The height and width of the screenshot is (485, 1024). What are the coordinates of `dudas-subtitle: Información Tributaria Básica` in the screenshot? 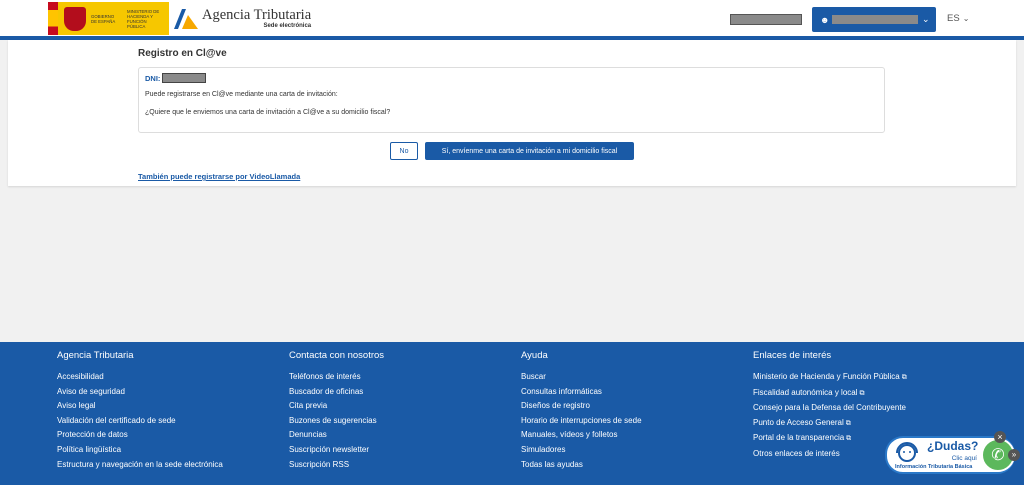 It's located at (934, 467).